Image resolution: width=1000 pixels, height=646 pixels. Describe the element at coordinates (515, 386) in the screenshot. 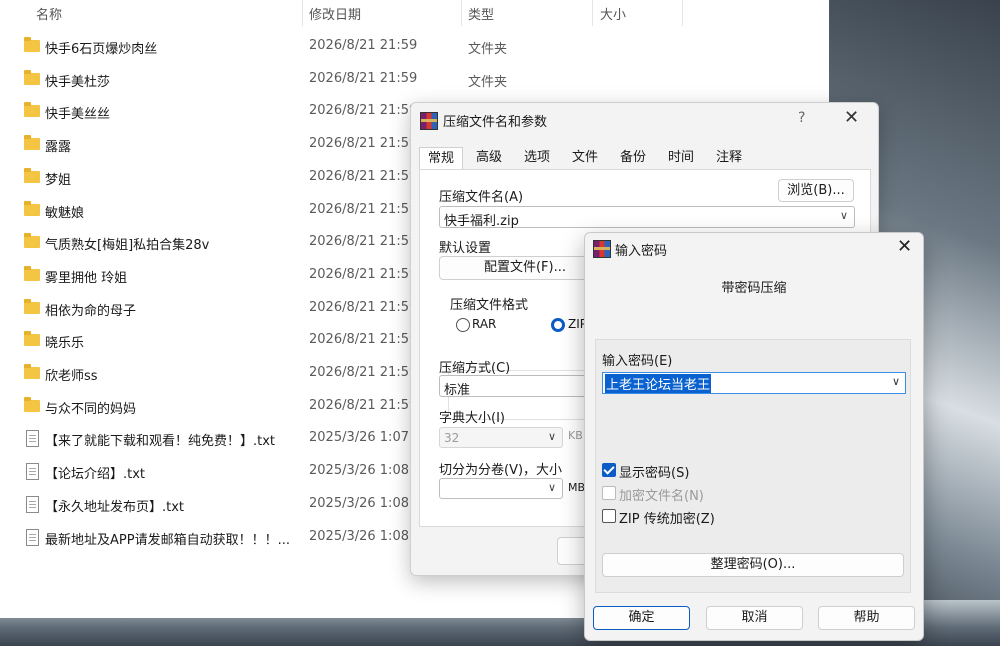

I see `method-combo: 标准` at that location.